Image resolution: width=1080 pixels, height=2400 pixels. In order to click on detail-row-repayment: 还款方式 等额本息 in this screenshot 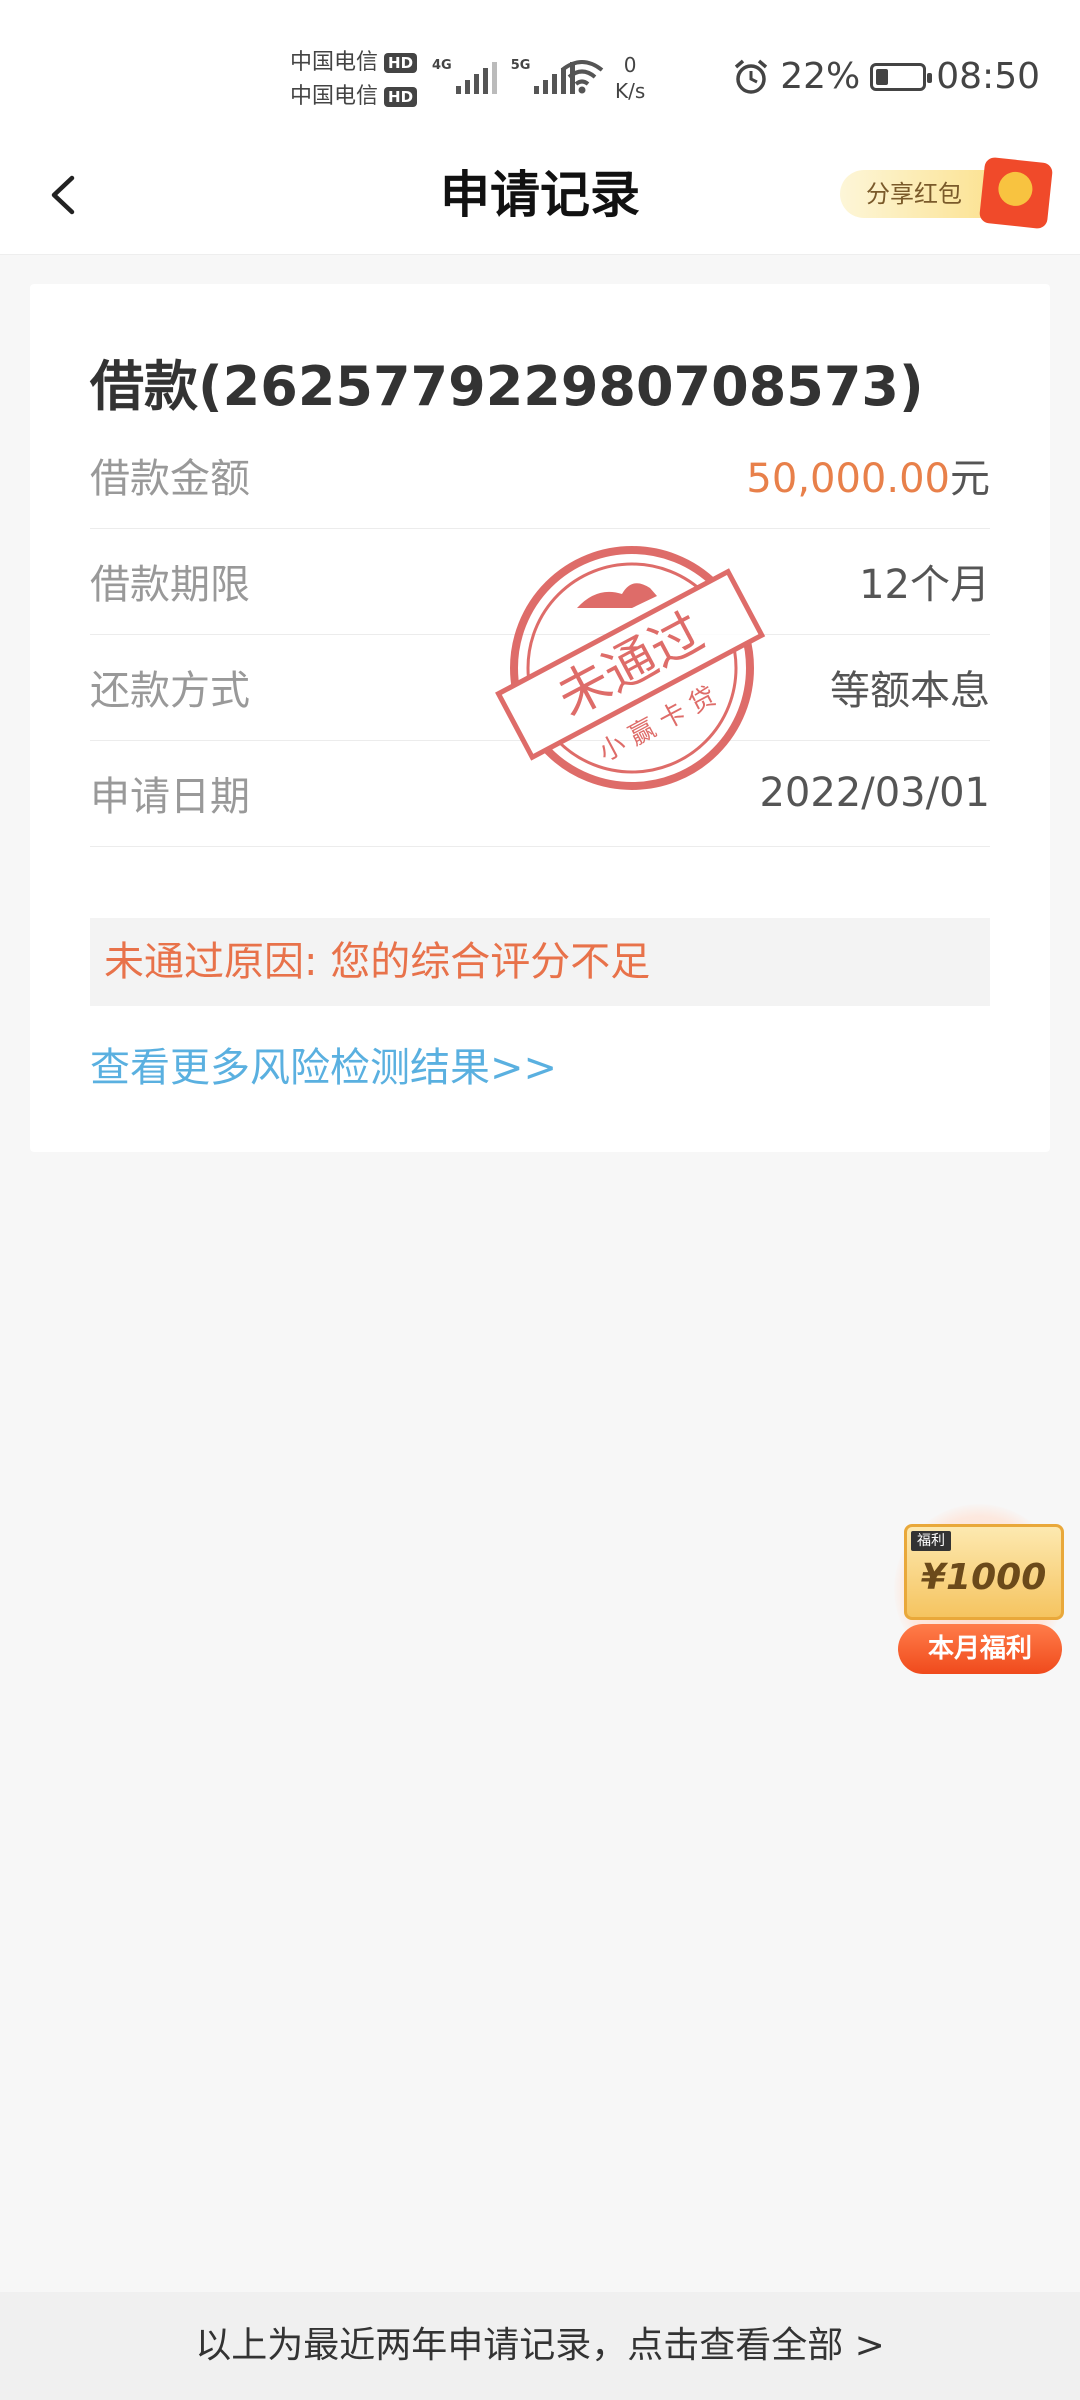, I will do `click(540, 687)`.